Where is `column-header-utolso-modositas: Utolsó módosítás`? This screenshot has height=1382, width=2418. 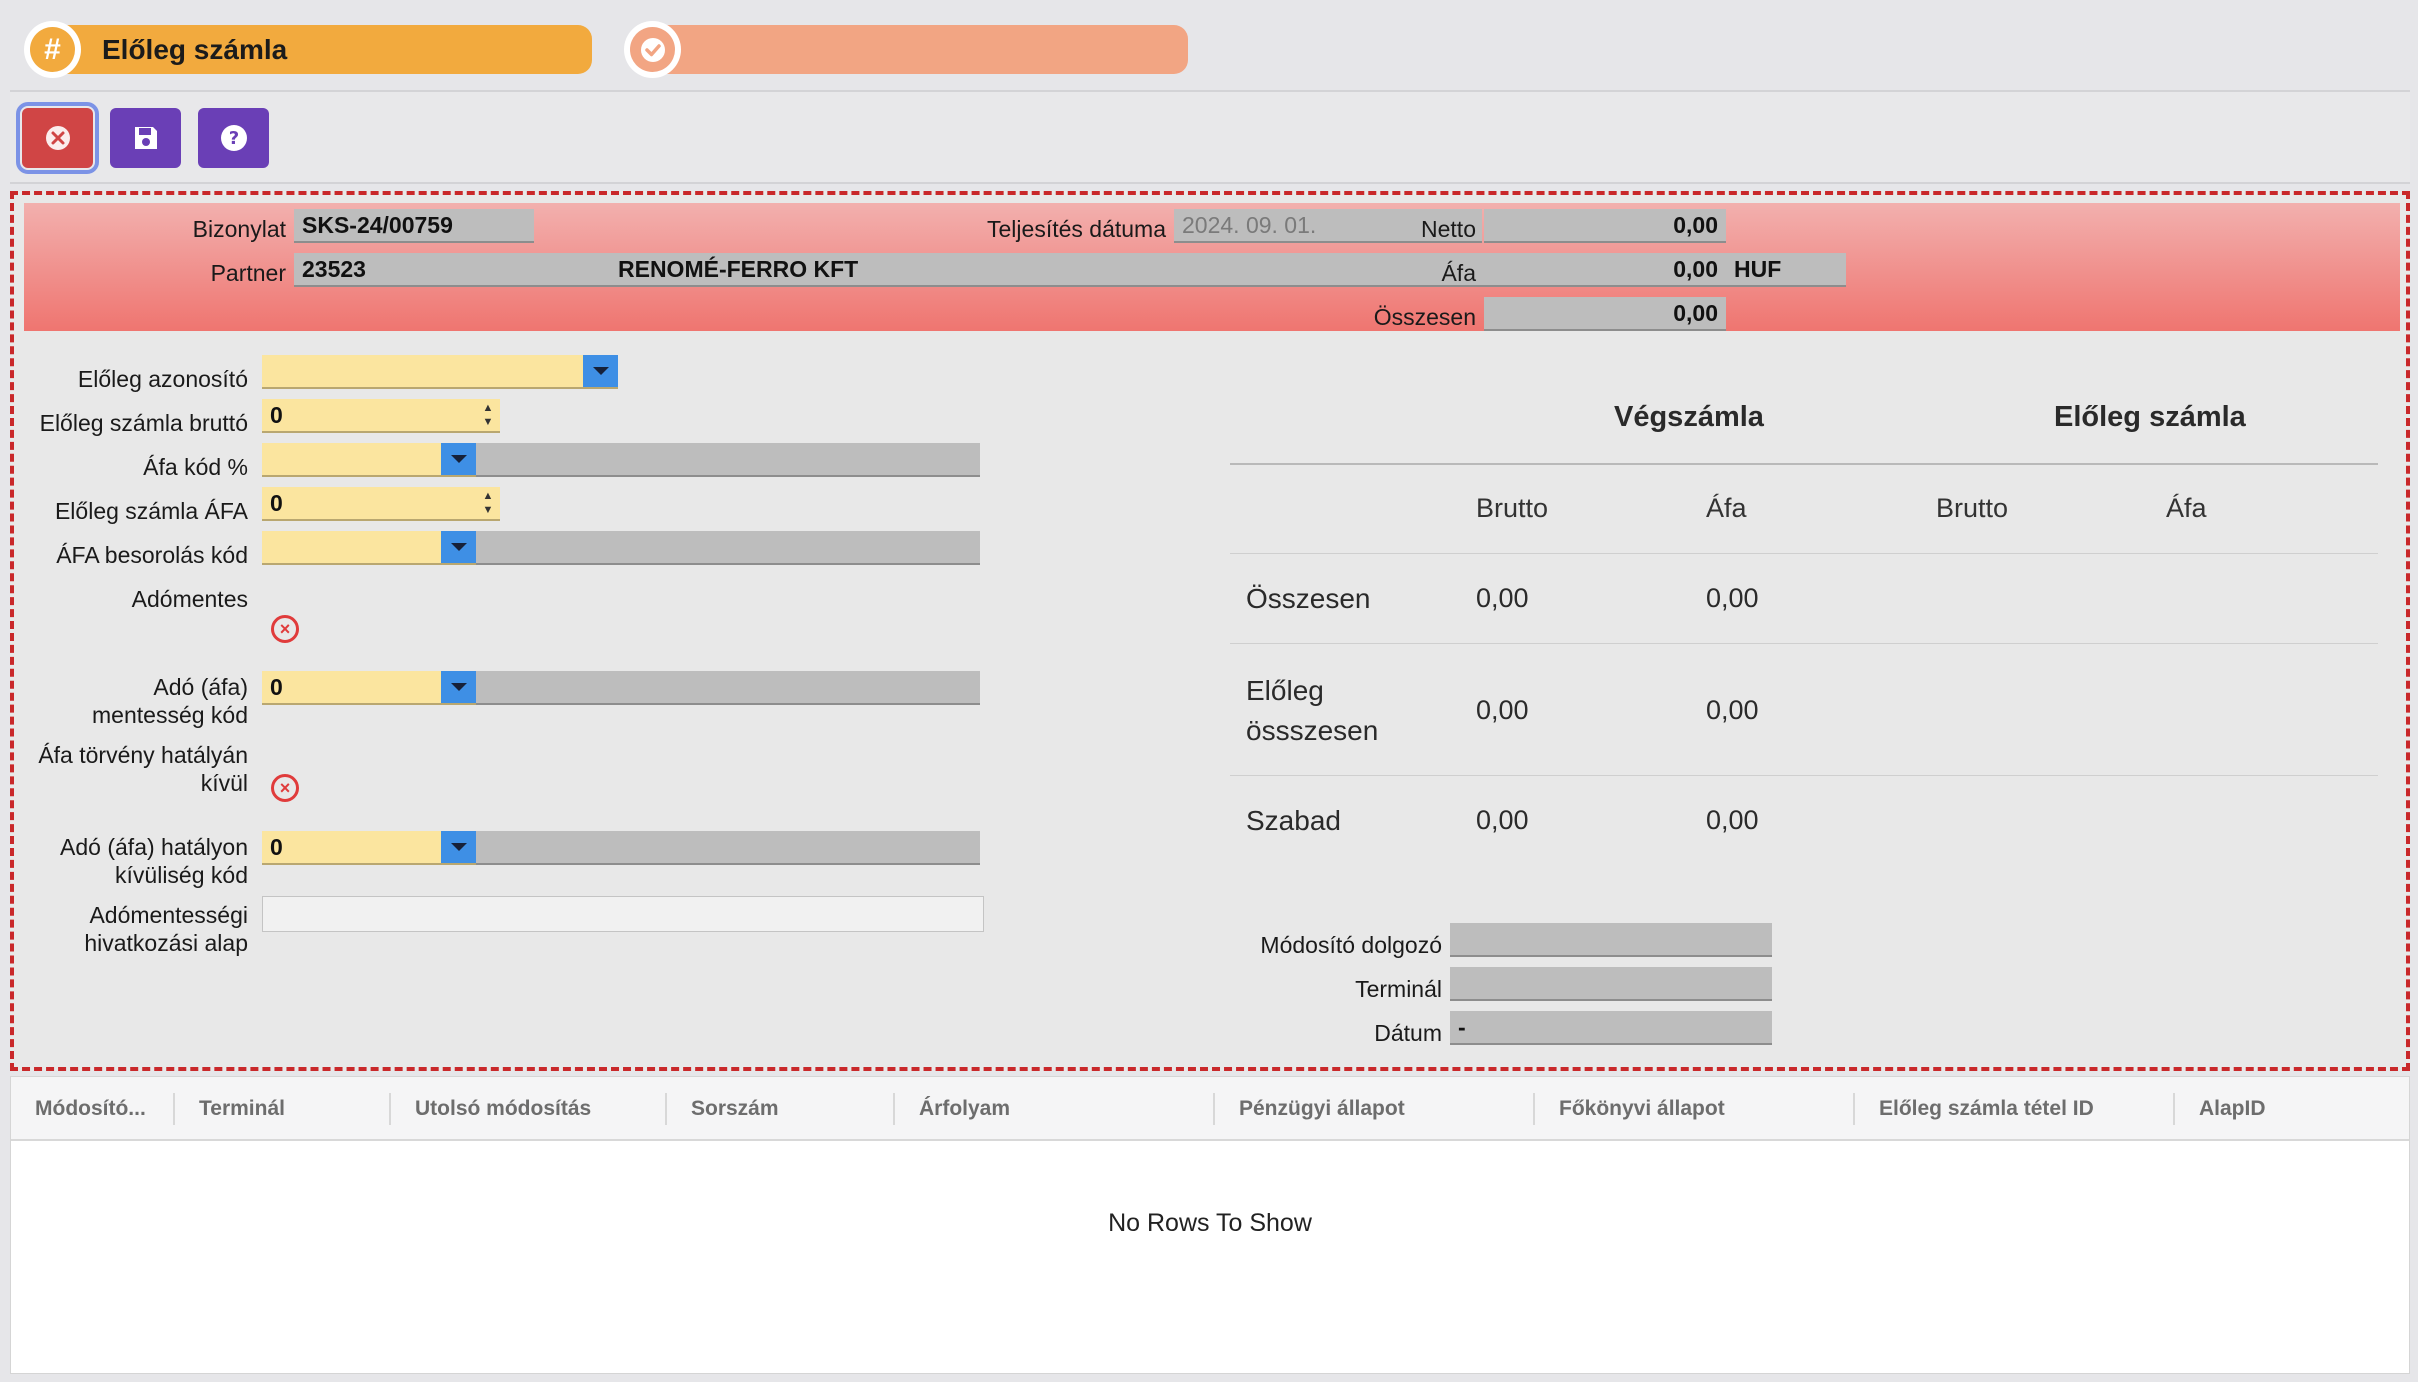 column-header-utolso-modositas: Utolsó módosítás is located at coordinates (540, 1109).